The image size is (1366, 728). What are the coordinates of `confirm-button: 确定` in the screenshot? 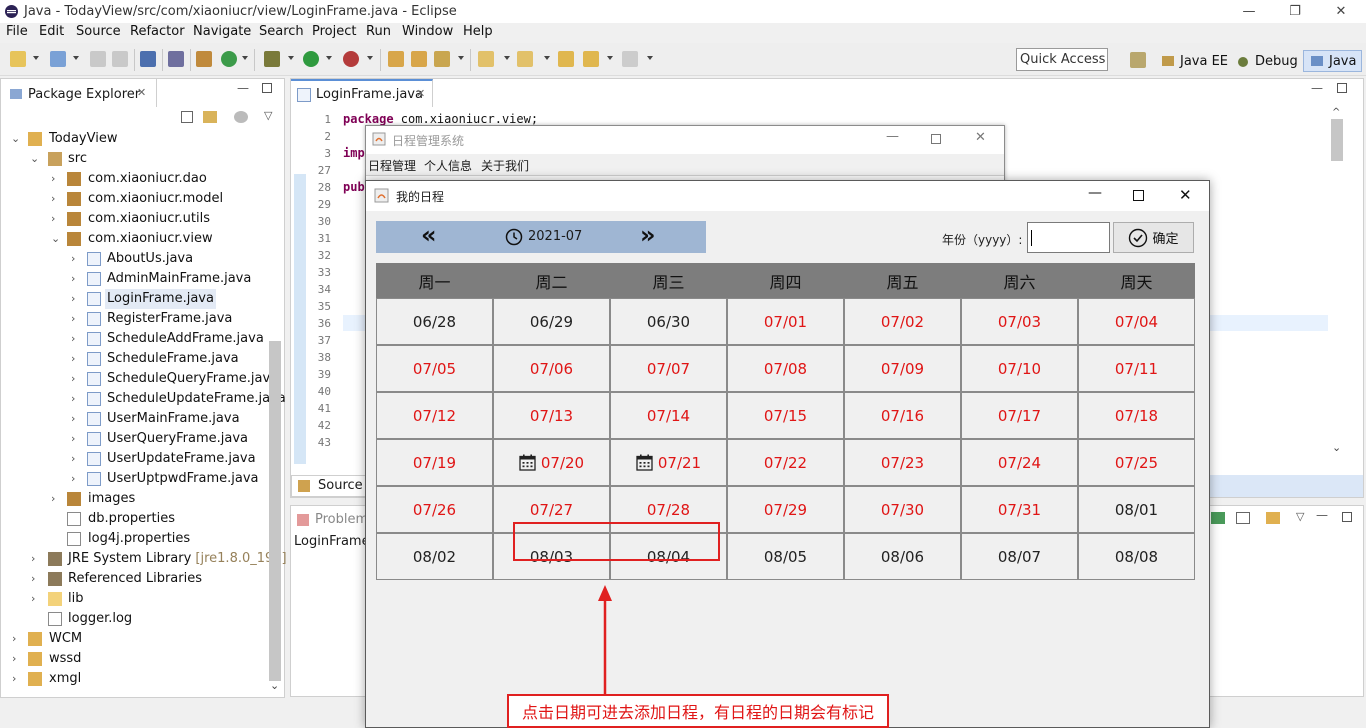 It's located at (1153, 237).